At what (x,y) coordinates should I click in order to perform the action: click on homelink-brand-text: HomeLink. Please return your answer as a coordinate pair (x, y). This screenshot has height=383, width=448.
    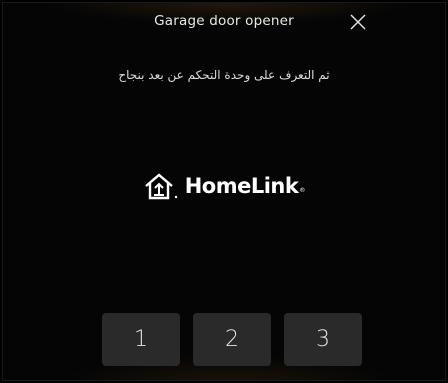
    Looking at the image, I should click on (241, 186).